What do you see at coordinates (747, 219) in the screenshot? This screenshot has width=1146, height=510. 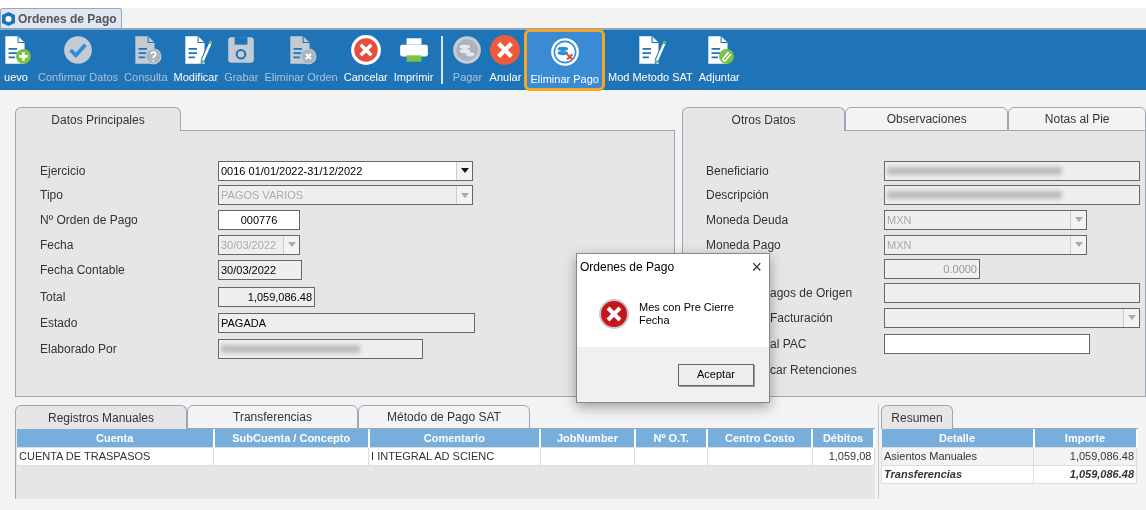 I see `field-label: Moneda Deuda` at bounding box center [747, 219].